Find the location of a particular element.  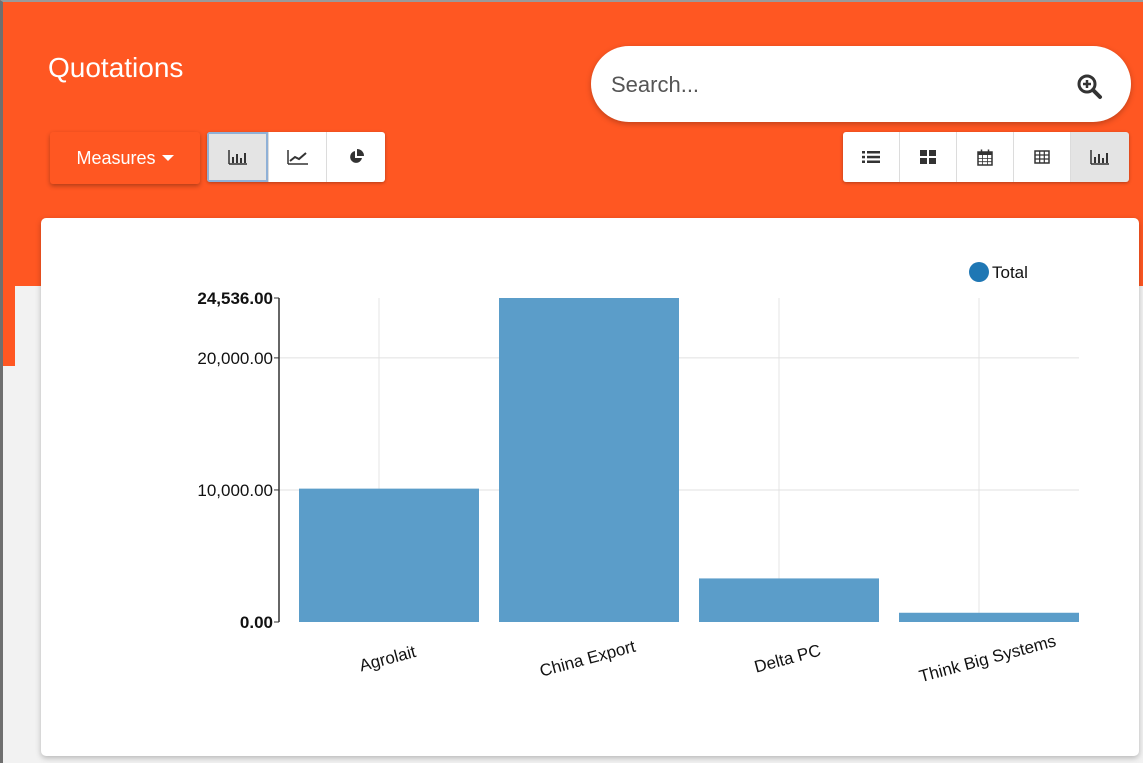

y-tick-label: 0.00 is located at coordinates (256, 622).